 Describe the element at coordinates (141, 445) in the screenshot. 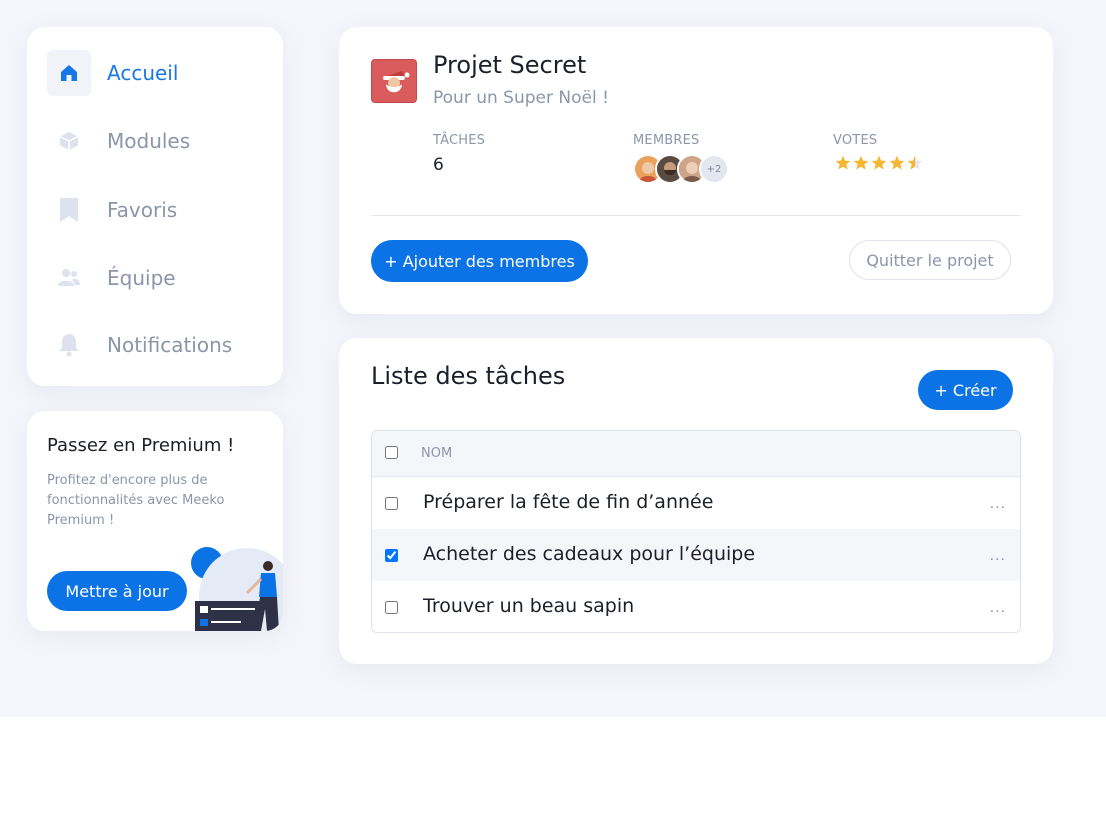

I see `premium-title: Passez en Premium !` at that location.